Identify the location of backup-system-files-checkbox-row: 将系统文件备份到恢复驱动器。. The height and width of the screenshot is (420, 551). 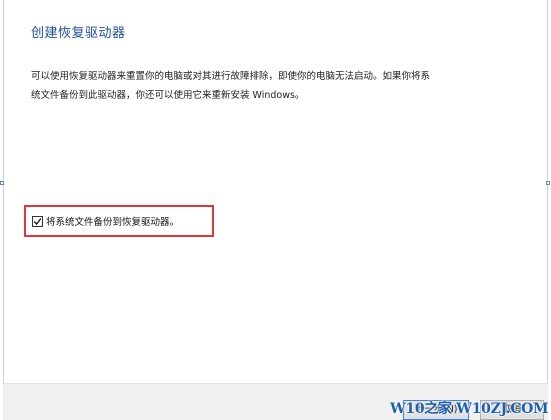
(105, 221).